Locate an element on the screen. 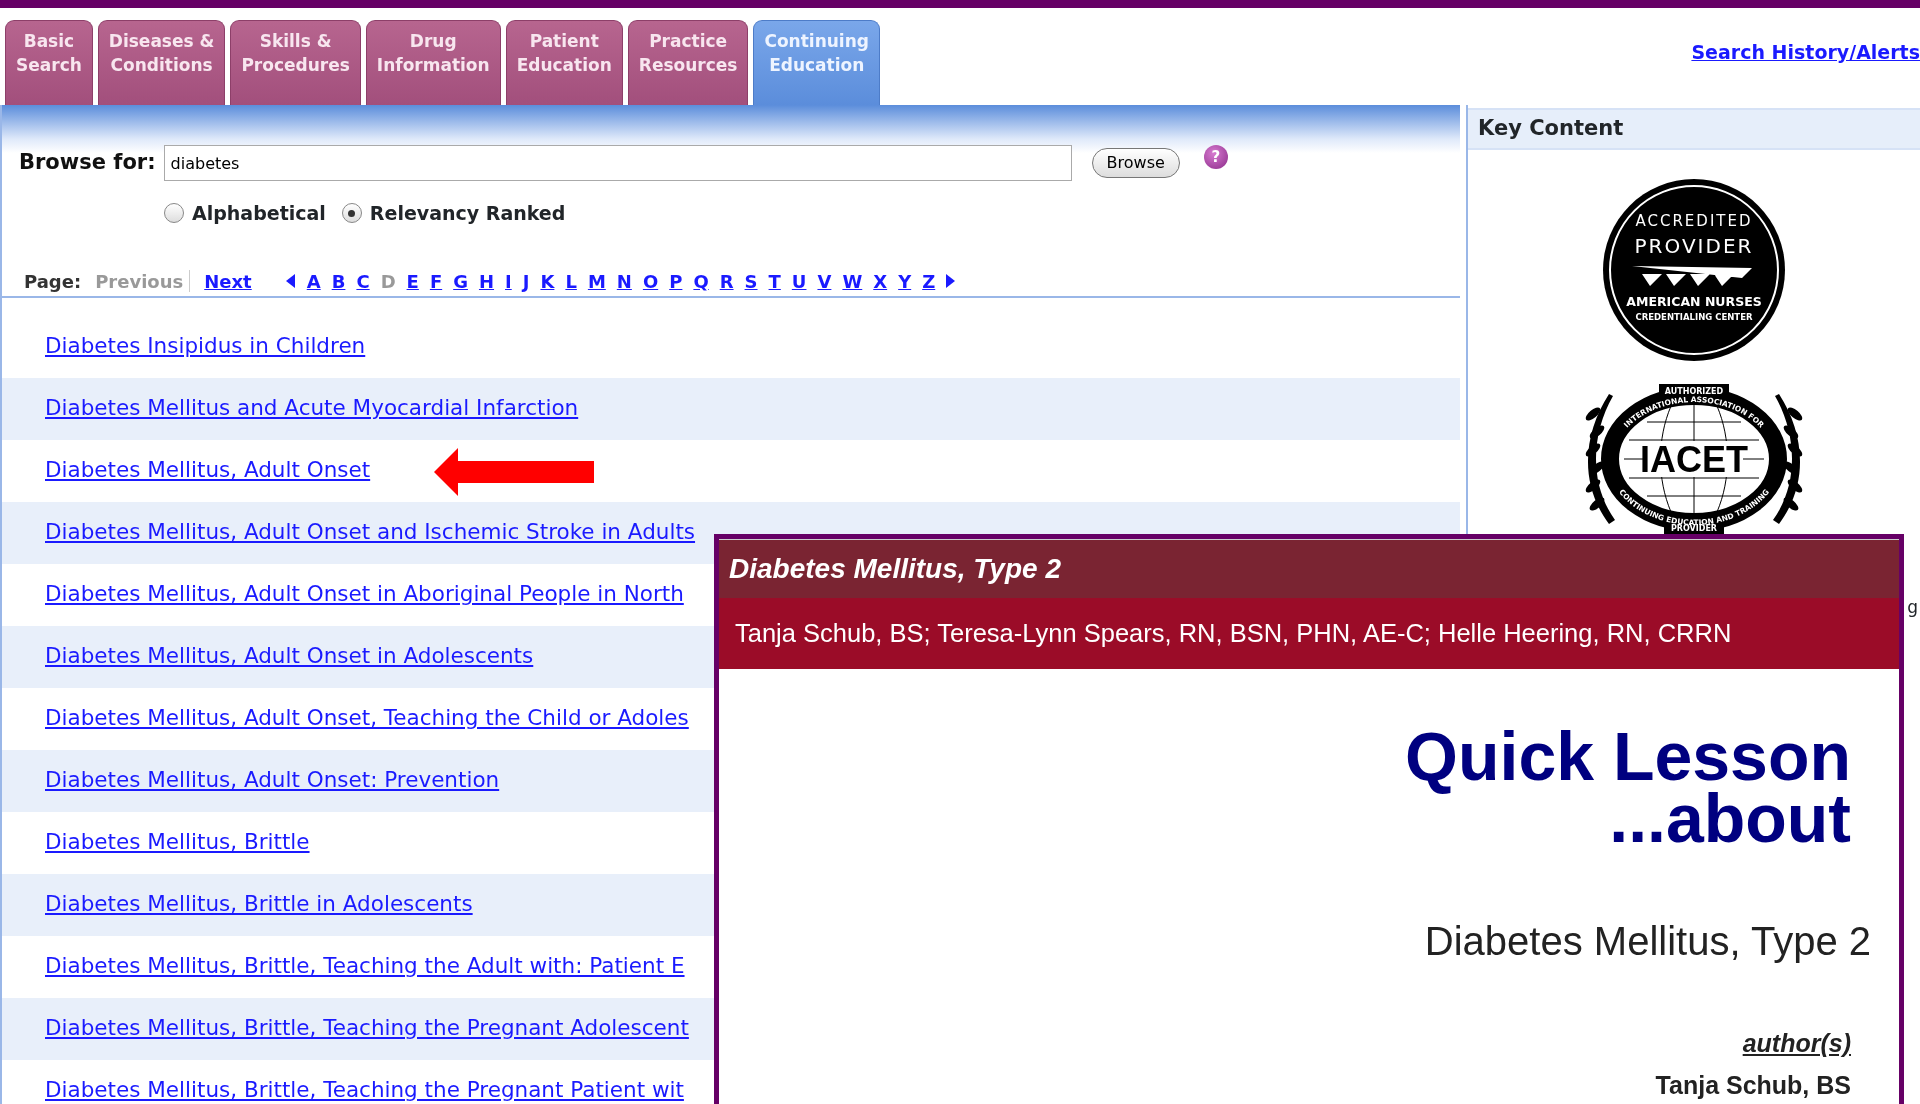  result-link: Diabetes Mellitus, Adult Onset is located at coordinates (208, 470).